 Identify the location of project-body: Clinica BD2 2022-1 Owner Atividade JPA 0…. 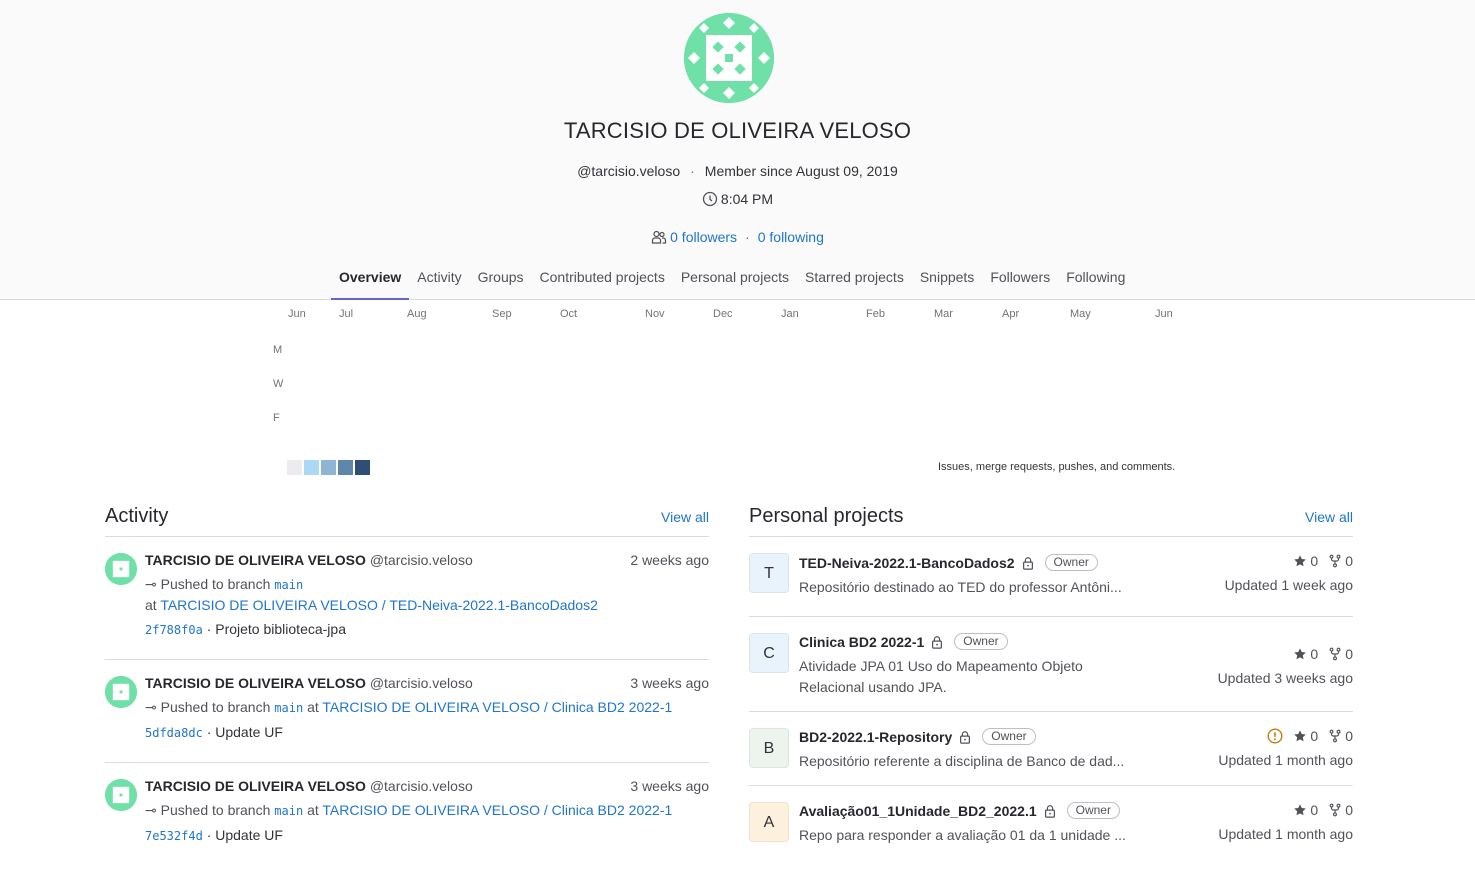
(964, 665).